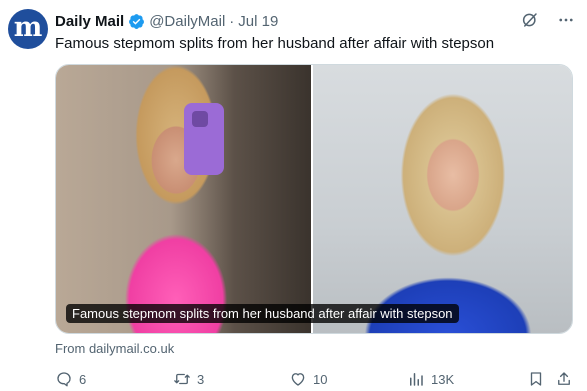  I want to click on repost-icon, so click(182, 379).